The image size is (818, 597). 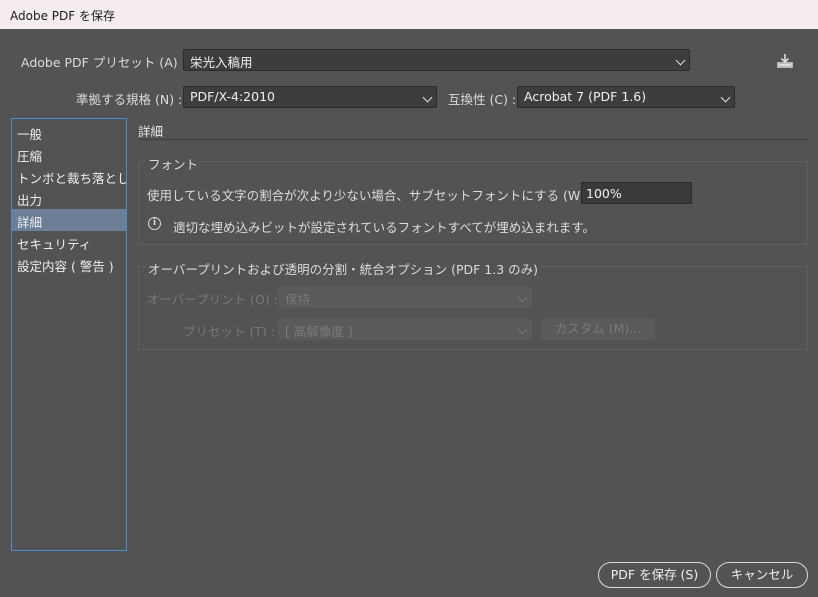 I want to click on subset-threshold-value: 100%, so click(x=604, y=193).